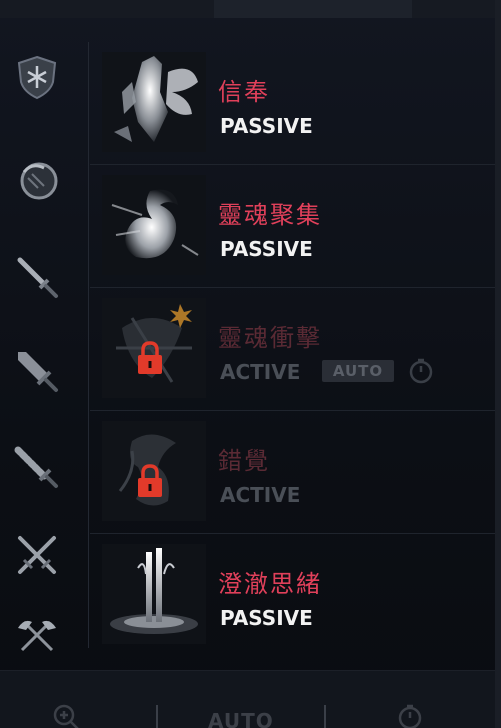  Describe the element at coordinates (37, 467) in the screenshot. I see `serrated-sword-icon` at that location.